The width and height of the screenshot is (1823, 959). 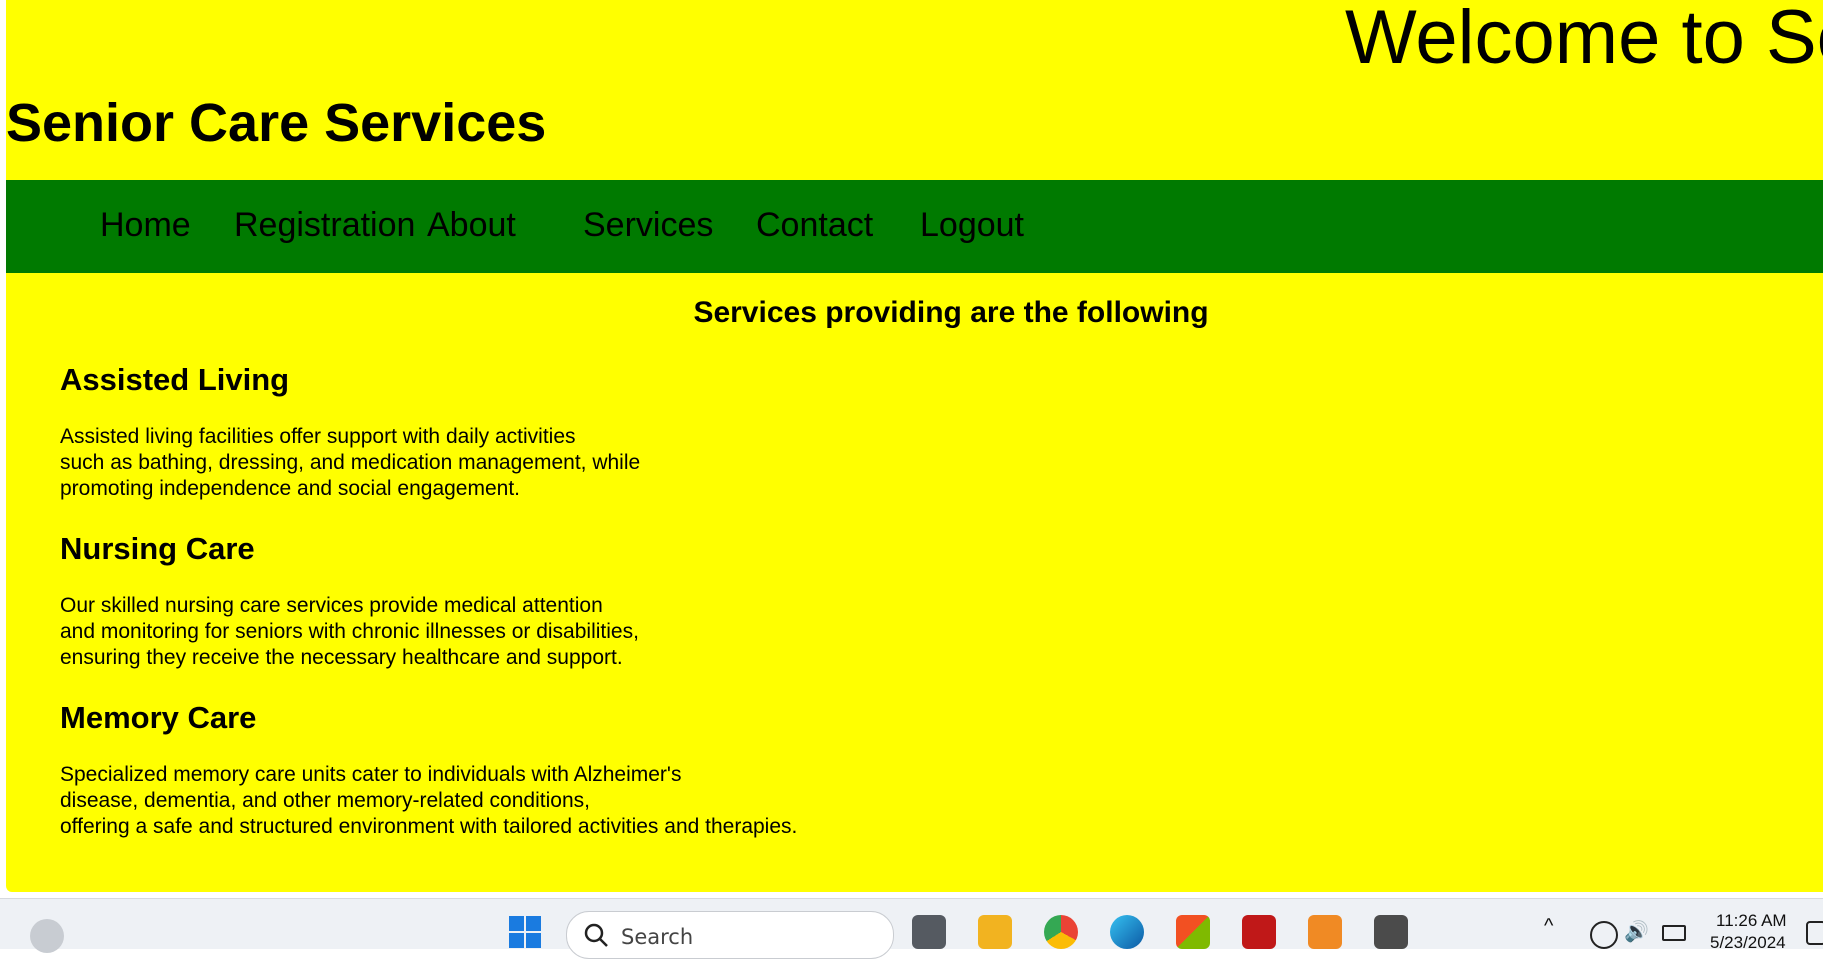 I want to click on service-title: Memory Care, so click(x=158, y=717).